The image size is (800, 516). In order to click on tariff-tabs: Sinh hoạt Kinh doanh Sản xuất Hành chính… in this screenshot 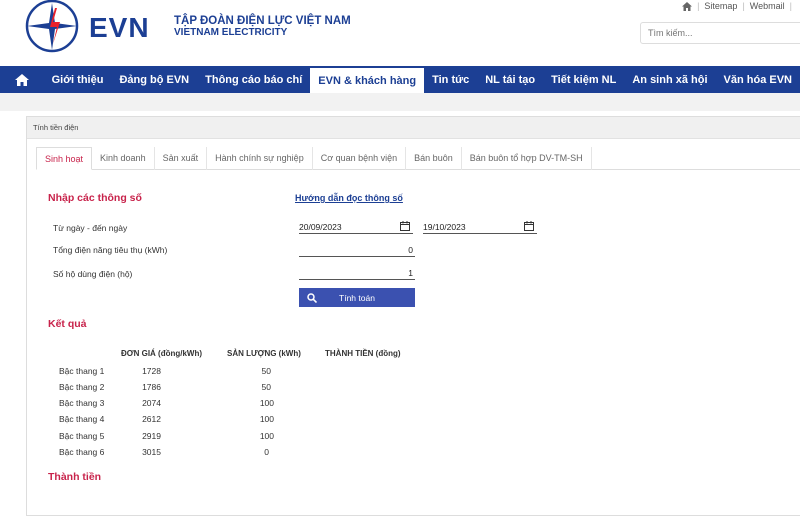, I will do `click(418, 158)`.